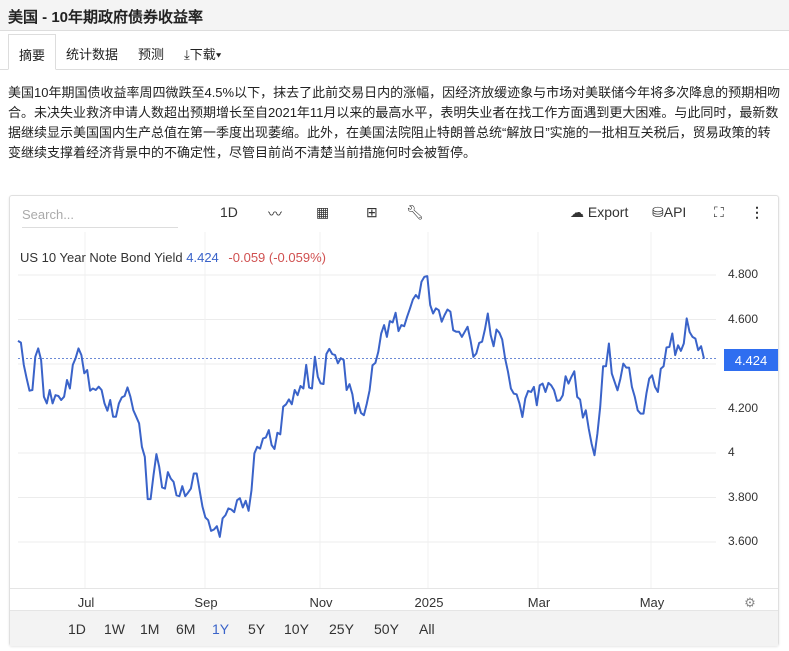 This screenshot has width=789, height=651. Describe the element at coordinates (341, 629) in the screenshot. I see `range-button-25y: 25Y` at that location.